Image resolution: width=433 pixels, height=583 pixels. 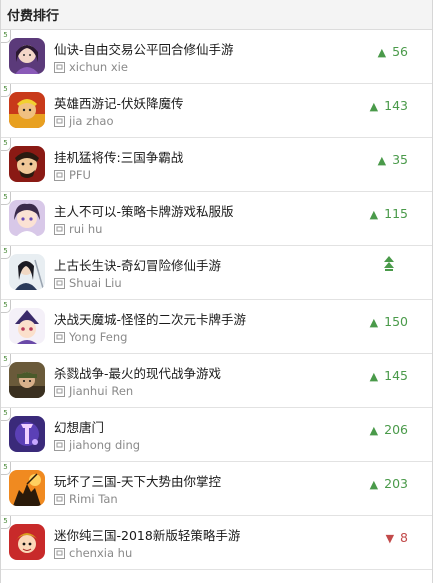 What do you see at coordinates (79, 426) in the screenshot?
I see `app-title: 幻想唐门` at bounding box center [79, 426].